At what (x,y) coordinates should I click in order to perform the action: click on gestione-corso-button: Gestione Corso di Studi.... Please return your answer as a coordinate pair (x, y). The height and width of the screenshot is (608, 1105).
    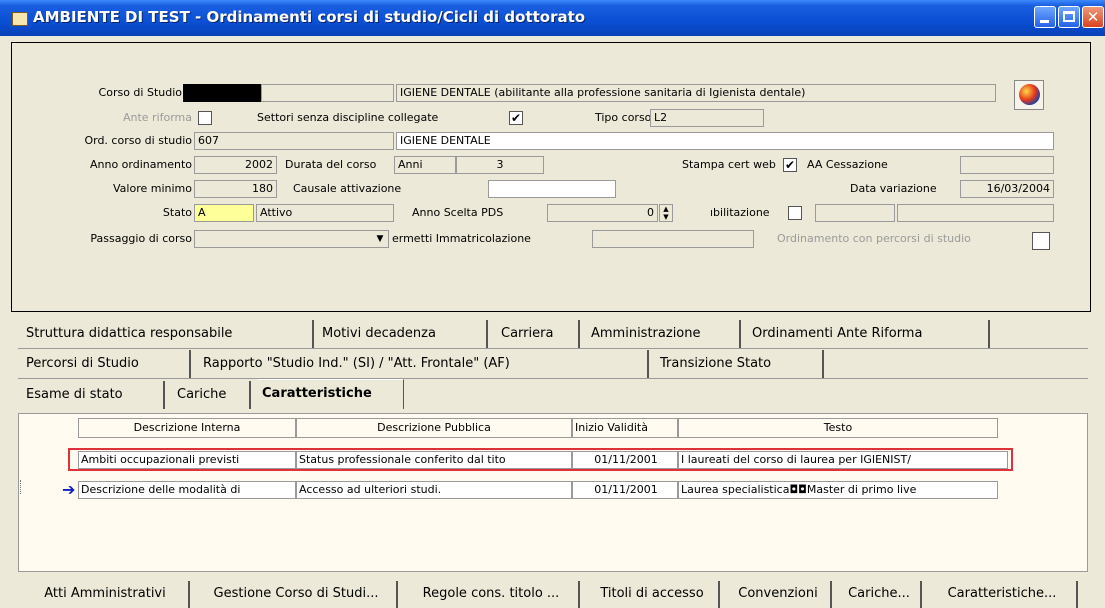
    Looking at the image, I should click on (297, 594).